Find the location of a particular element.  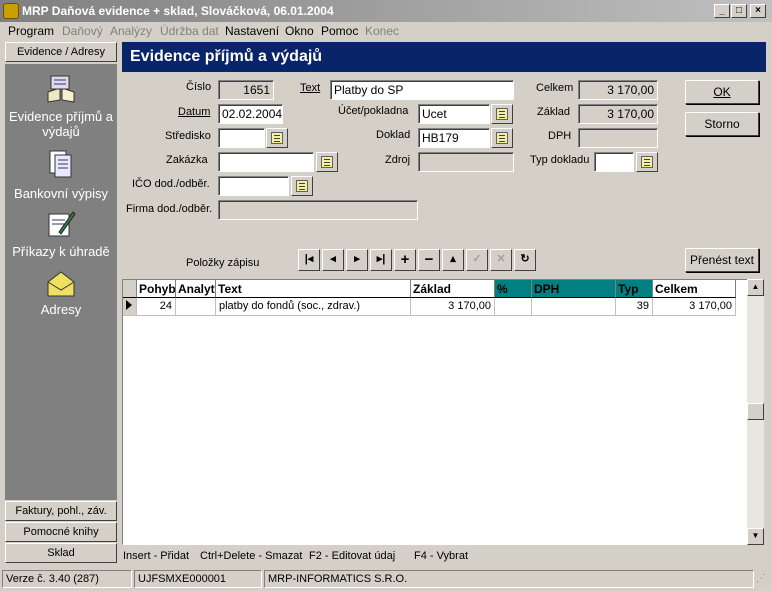

menu-nastaveni: Nastavení is located at coordinates (252, 31).